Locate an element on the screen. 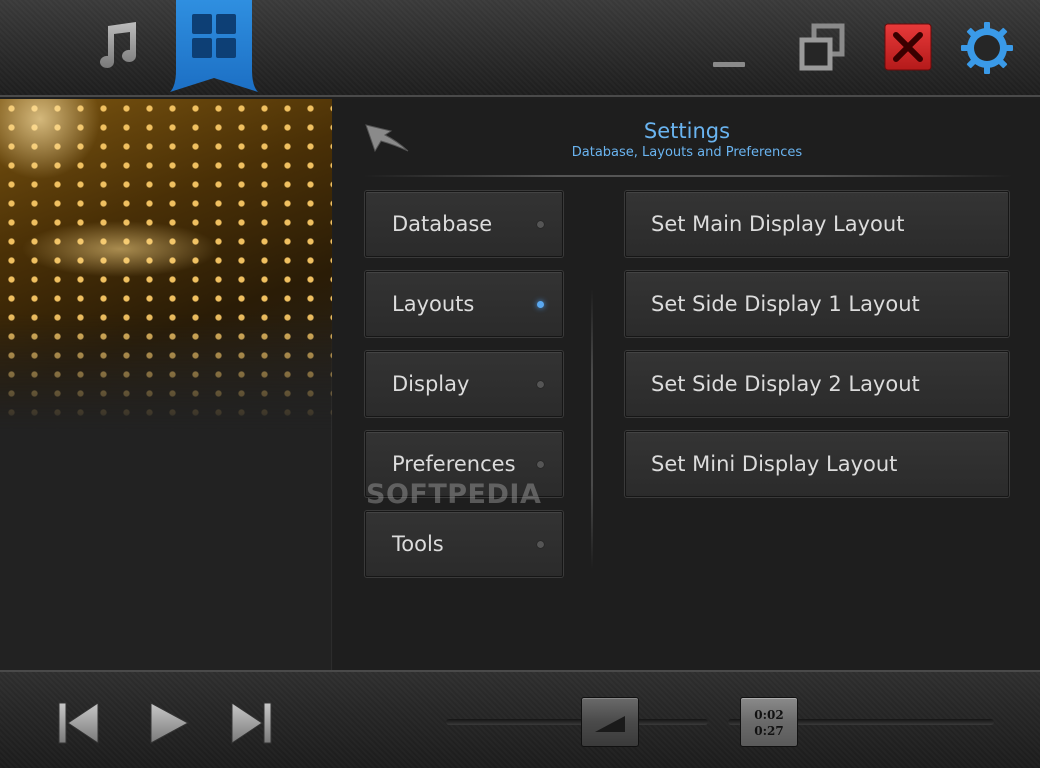  set-side-display-1-layout-button: Set Side Display 1 Layout is located at coordinates (817, 304).